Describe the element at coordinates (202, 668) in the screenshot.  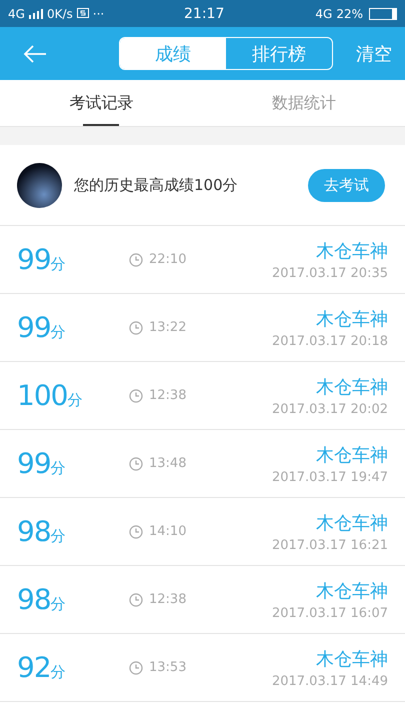
I see `record-row: 92分 13:53 木仓车神 2017.03.17 14:49` at that location.